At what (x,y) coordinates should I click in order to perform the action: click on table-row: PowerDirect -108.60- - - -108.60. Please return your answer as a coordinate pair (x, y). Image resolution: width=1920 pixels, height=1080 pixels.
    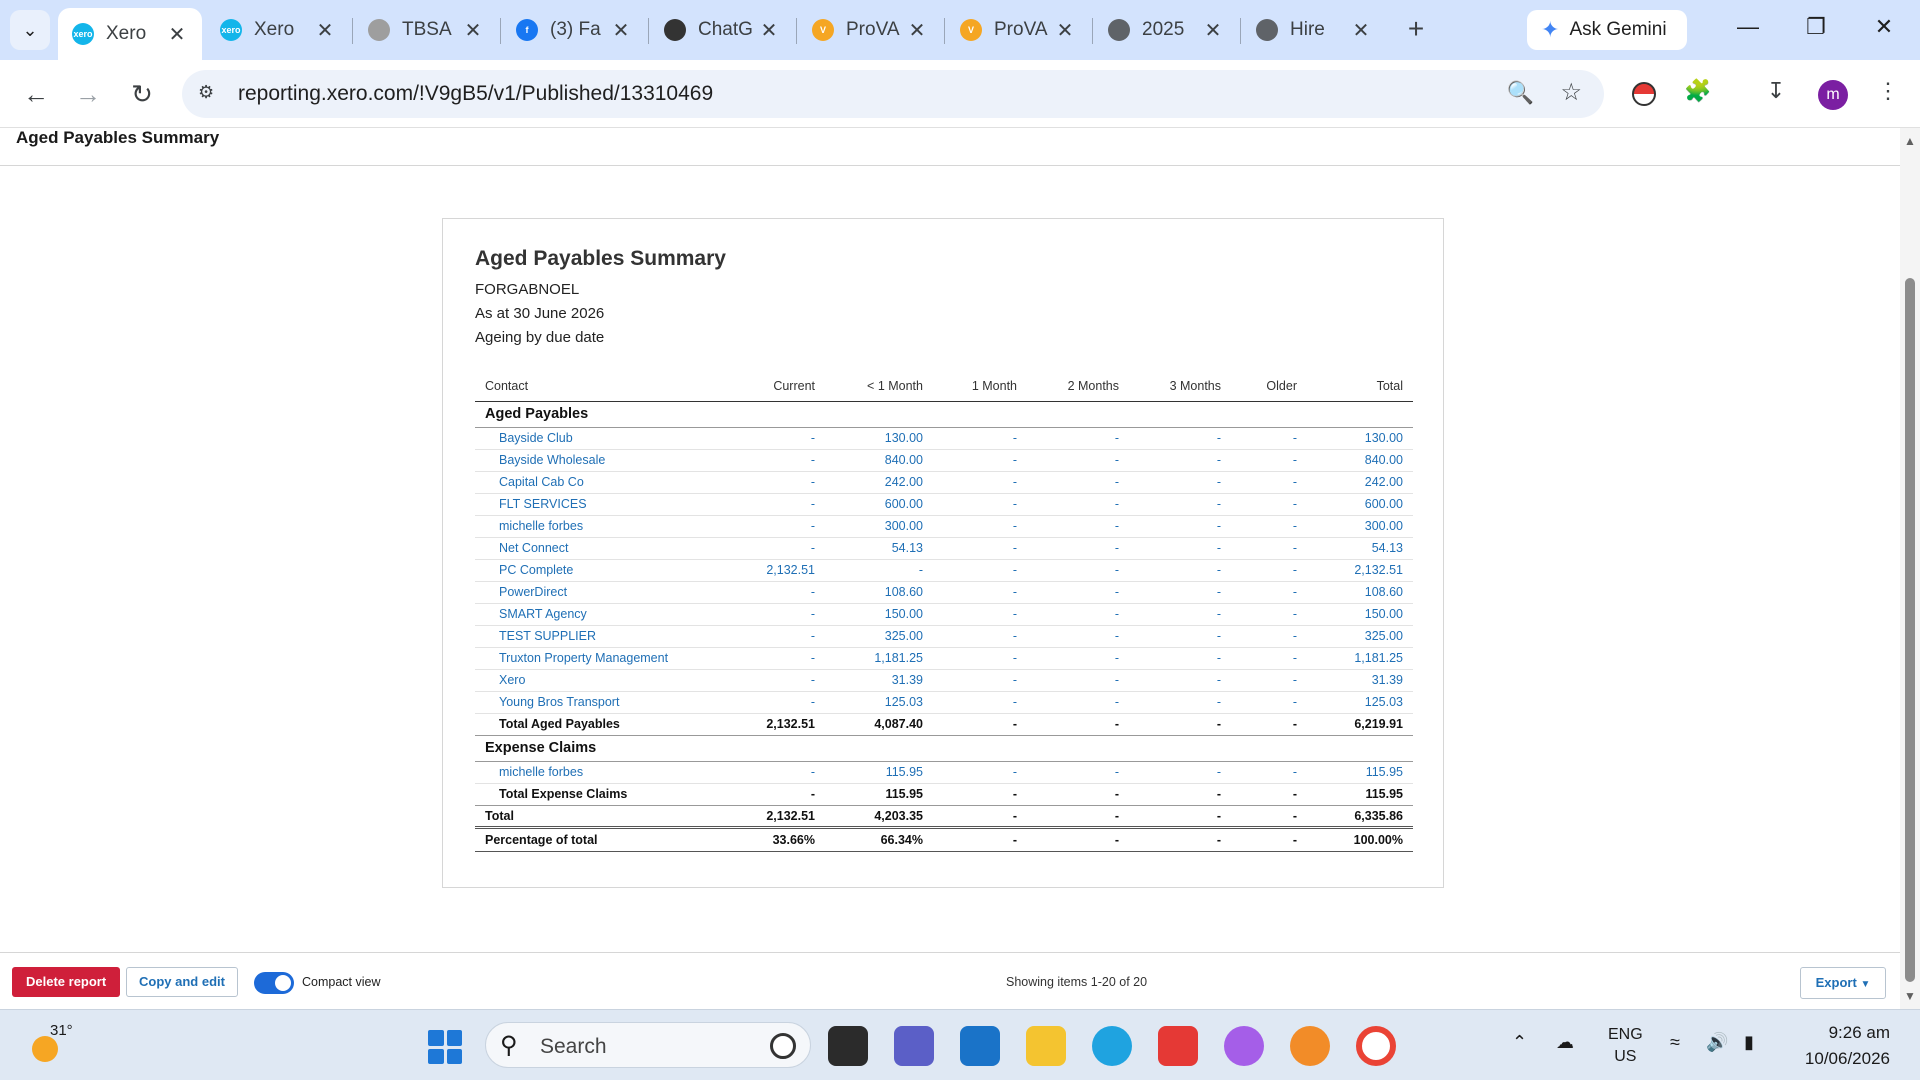
    Looking at the image, I should click on (944, 592).